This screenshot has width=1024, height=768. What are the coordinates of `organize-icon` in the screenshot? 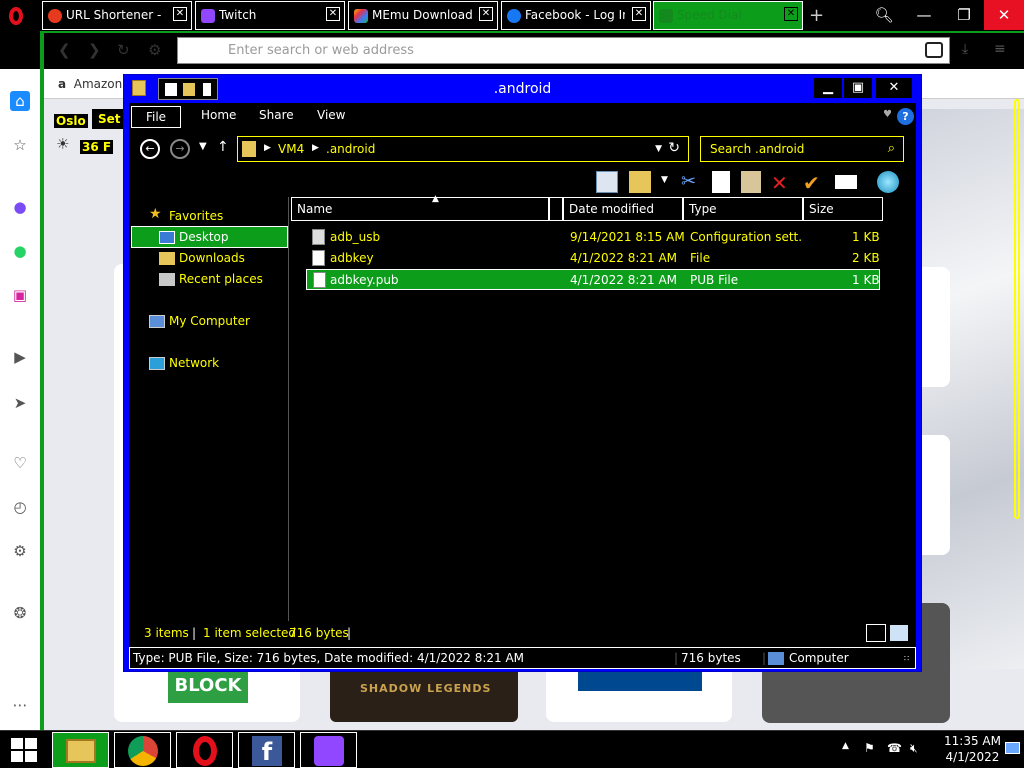 It's located at (640, 182).